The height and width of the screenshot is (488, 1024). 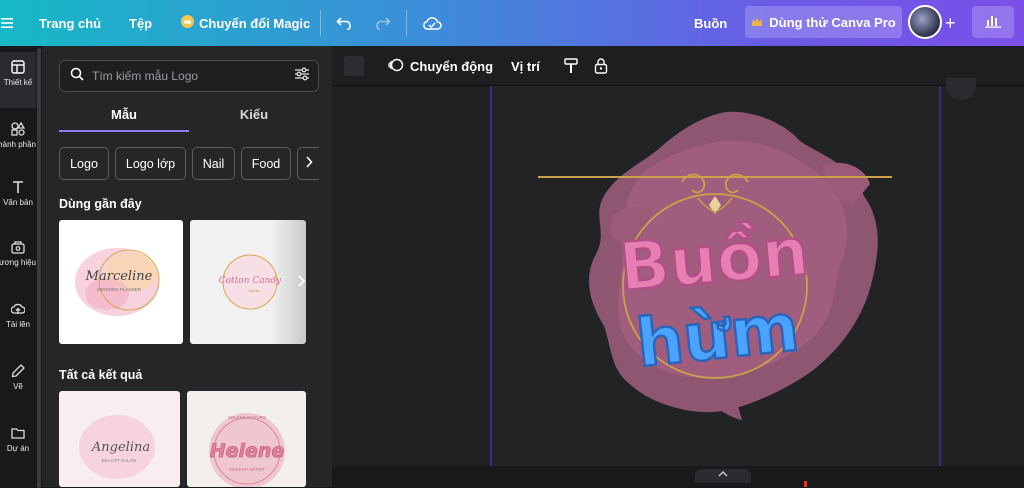 What do you see at coordinates (452, 66) in the screenshot?
I see `animate-label: Chuyển động` at bounding box center [452, 66].